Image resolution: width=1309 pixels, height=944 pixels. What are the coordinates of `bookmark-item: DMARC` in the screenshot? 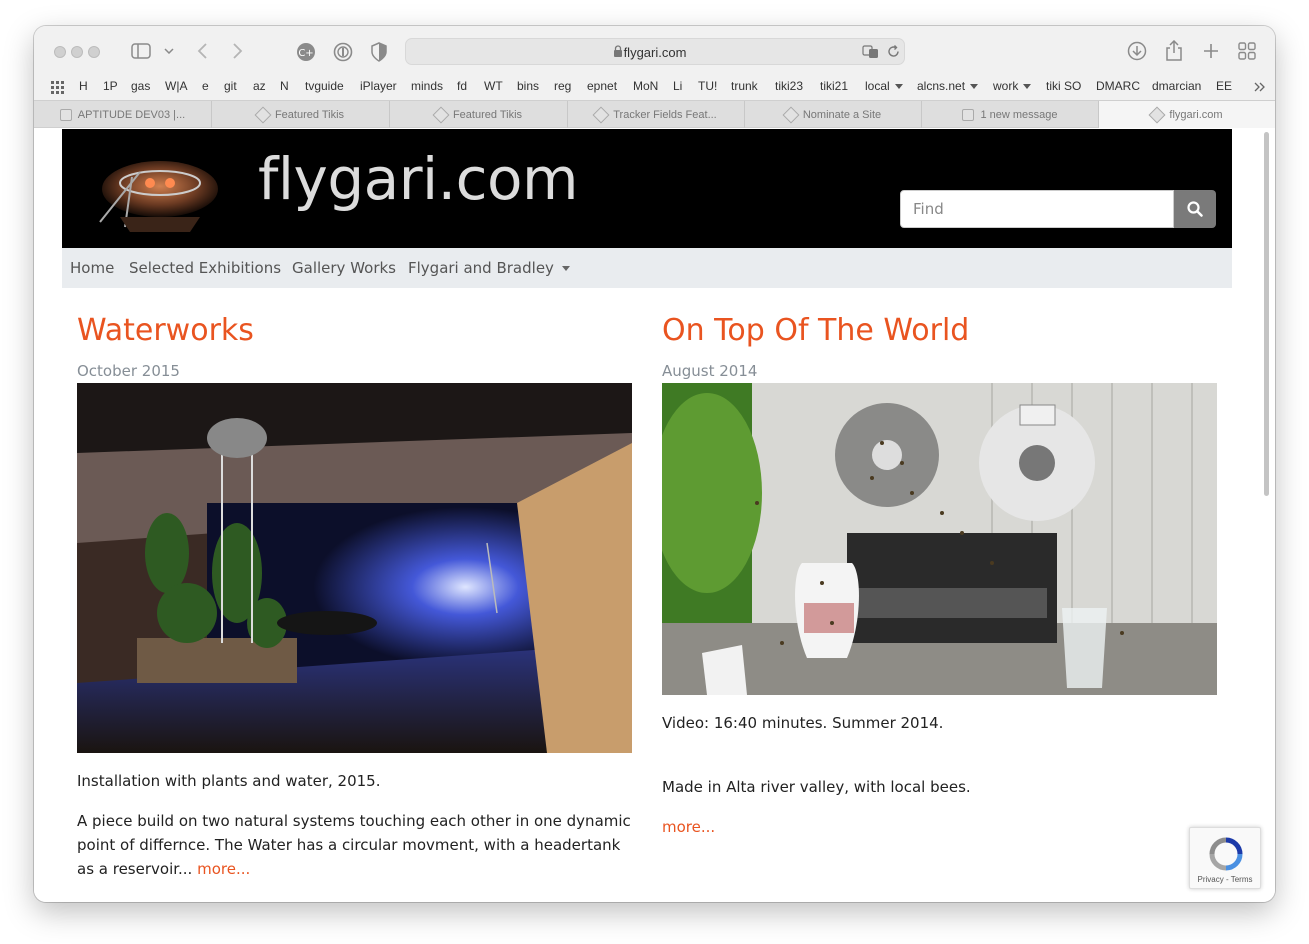 It's located at (1118, 86).